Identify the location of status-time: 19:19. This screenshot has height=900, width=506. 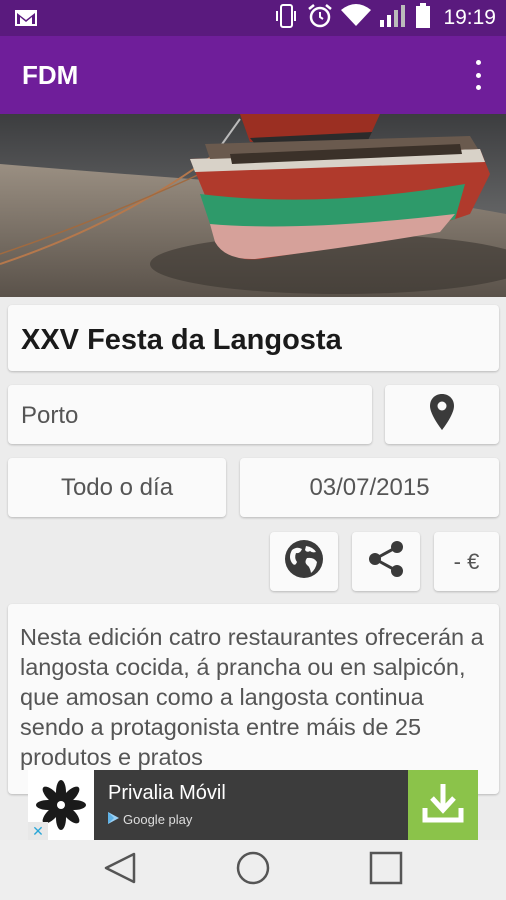
(469, 17).